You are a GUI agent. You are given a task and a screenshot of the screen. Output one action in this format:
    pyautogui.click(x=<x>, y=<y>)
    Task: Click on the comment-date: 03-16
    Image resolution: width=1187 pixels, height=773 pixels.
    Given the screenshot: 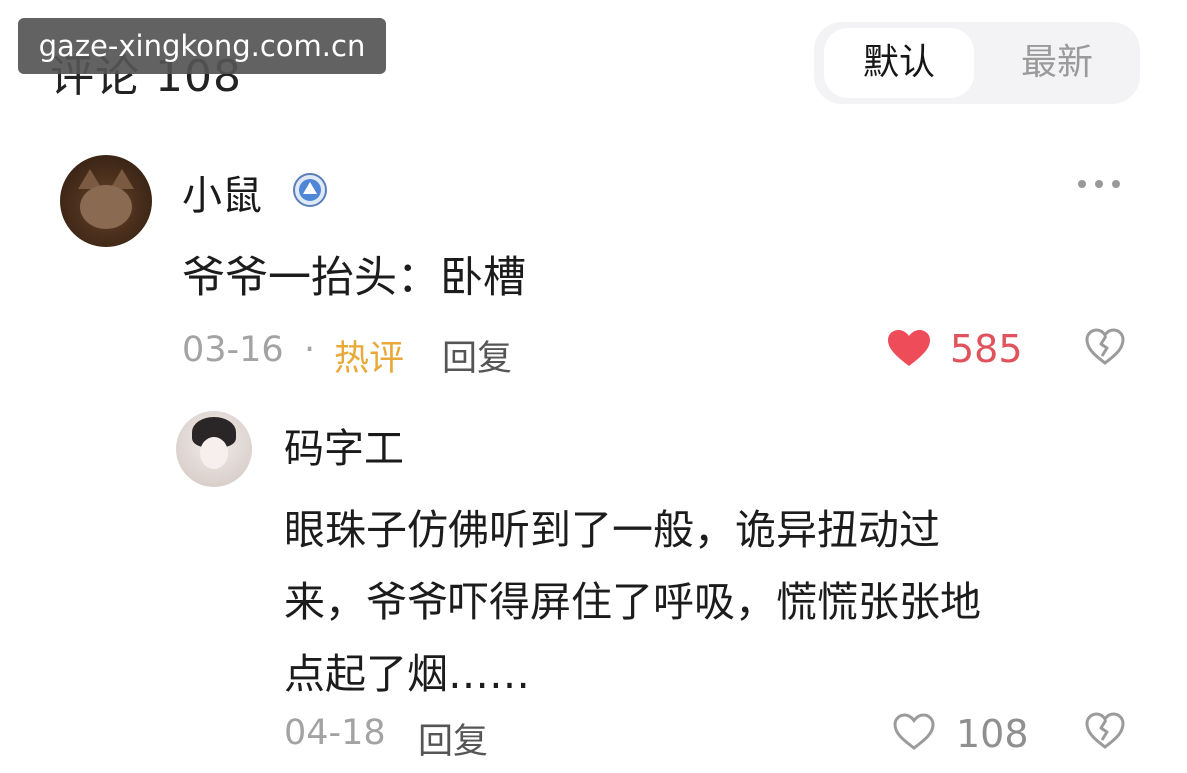 What is the action you would take?
    pyautogui.click(x=233, y=350)
    